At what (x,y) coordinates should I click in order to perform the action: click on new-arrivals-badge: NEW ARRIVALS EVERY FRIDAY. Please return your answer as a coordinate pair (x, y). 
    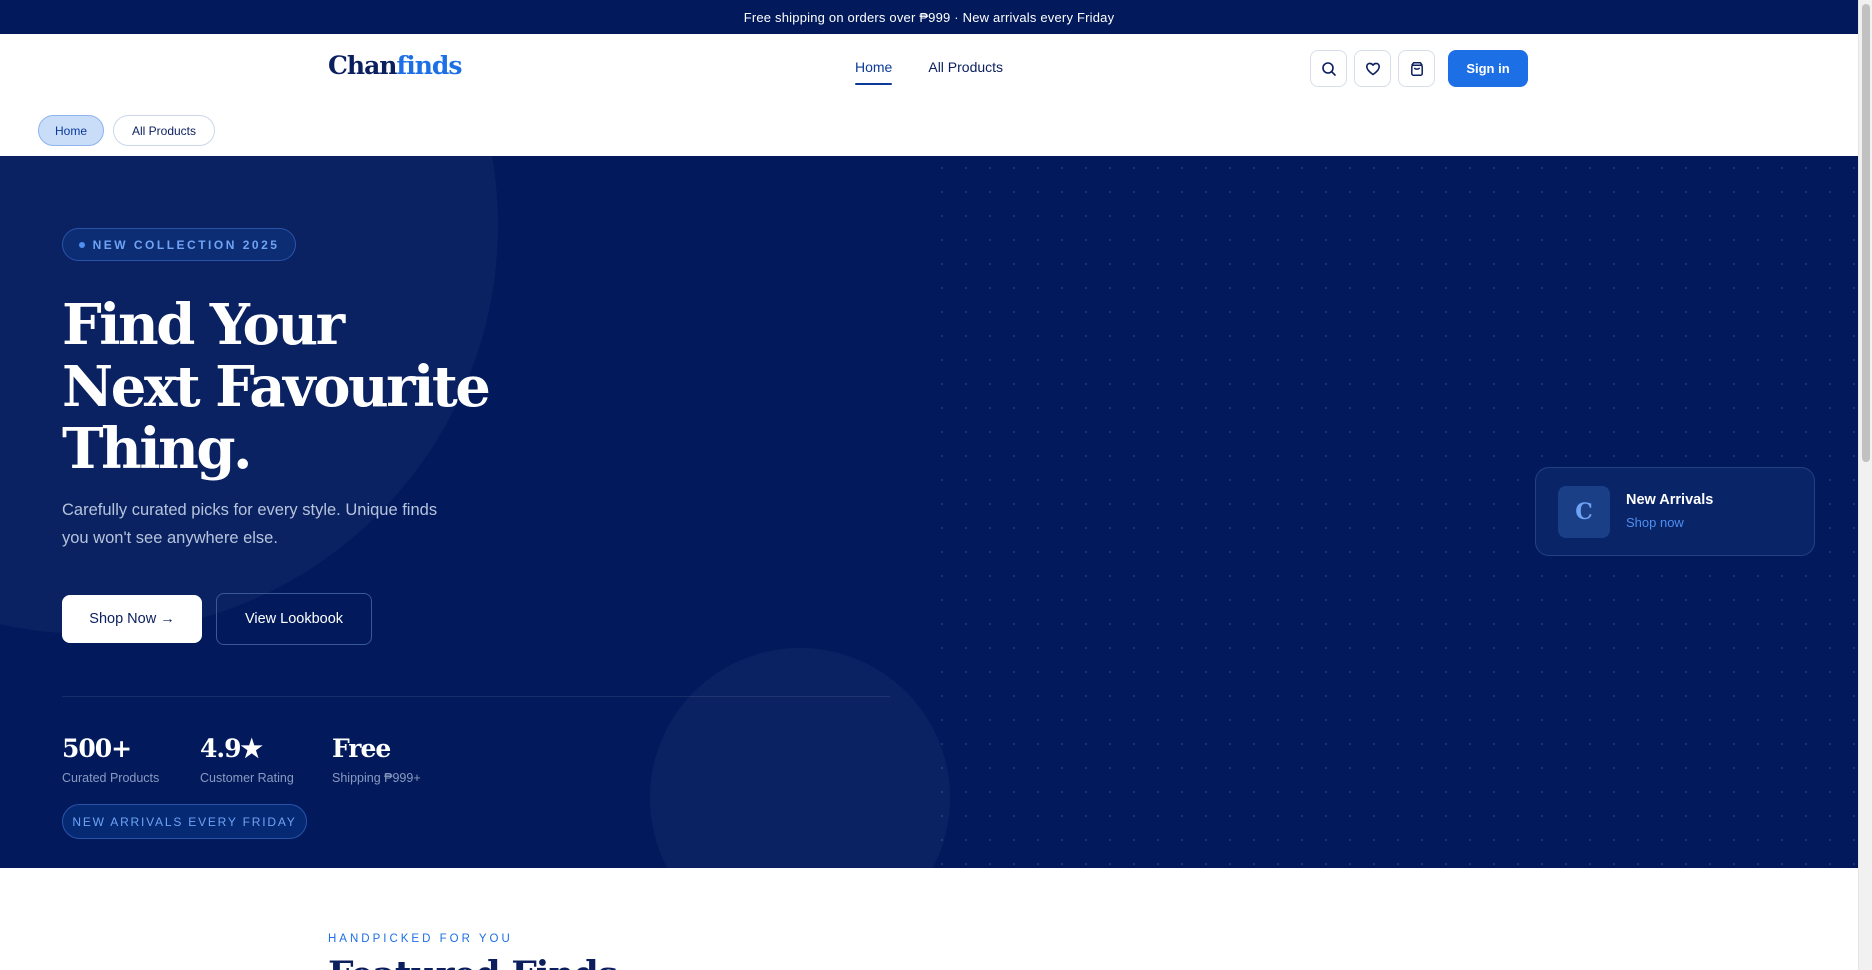
    Looking at the image, I should click on (184, 821).